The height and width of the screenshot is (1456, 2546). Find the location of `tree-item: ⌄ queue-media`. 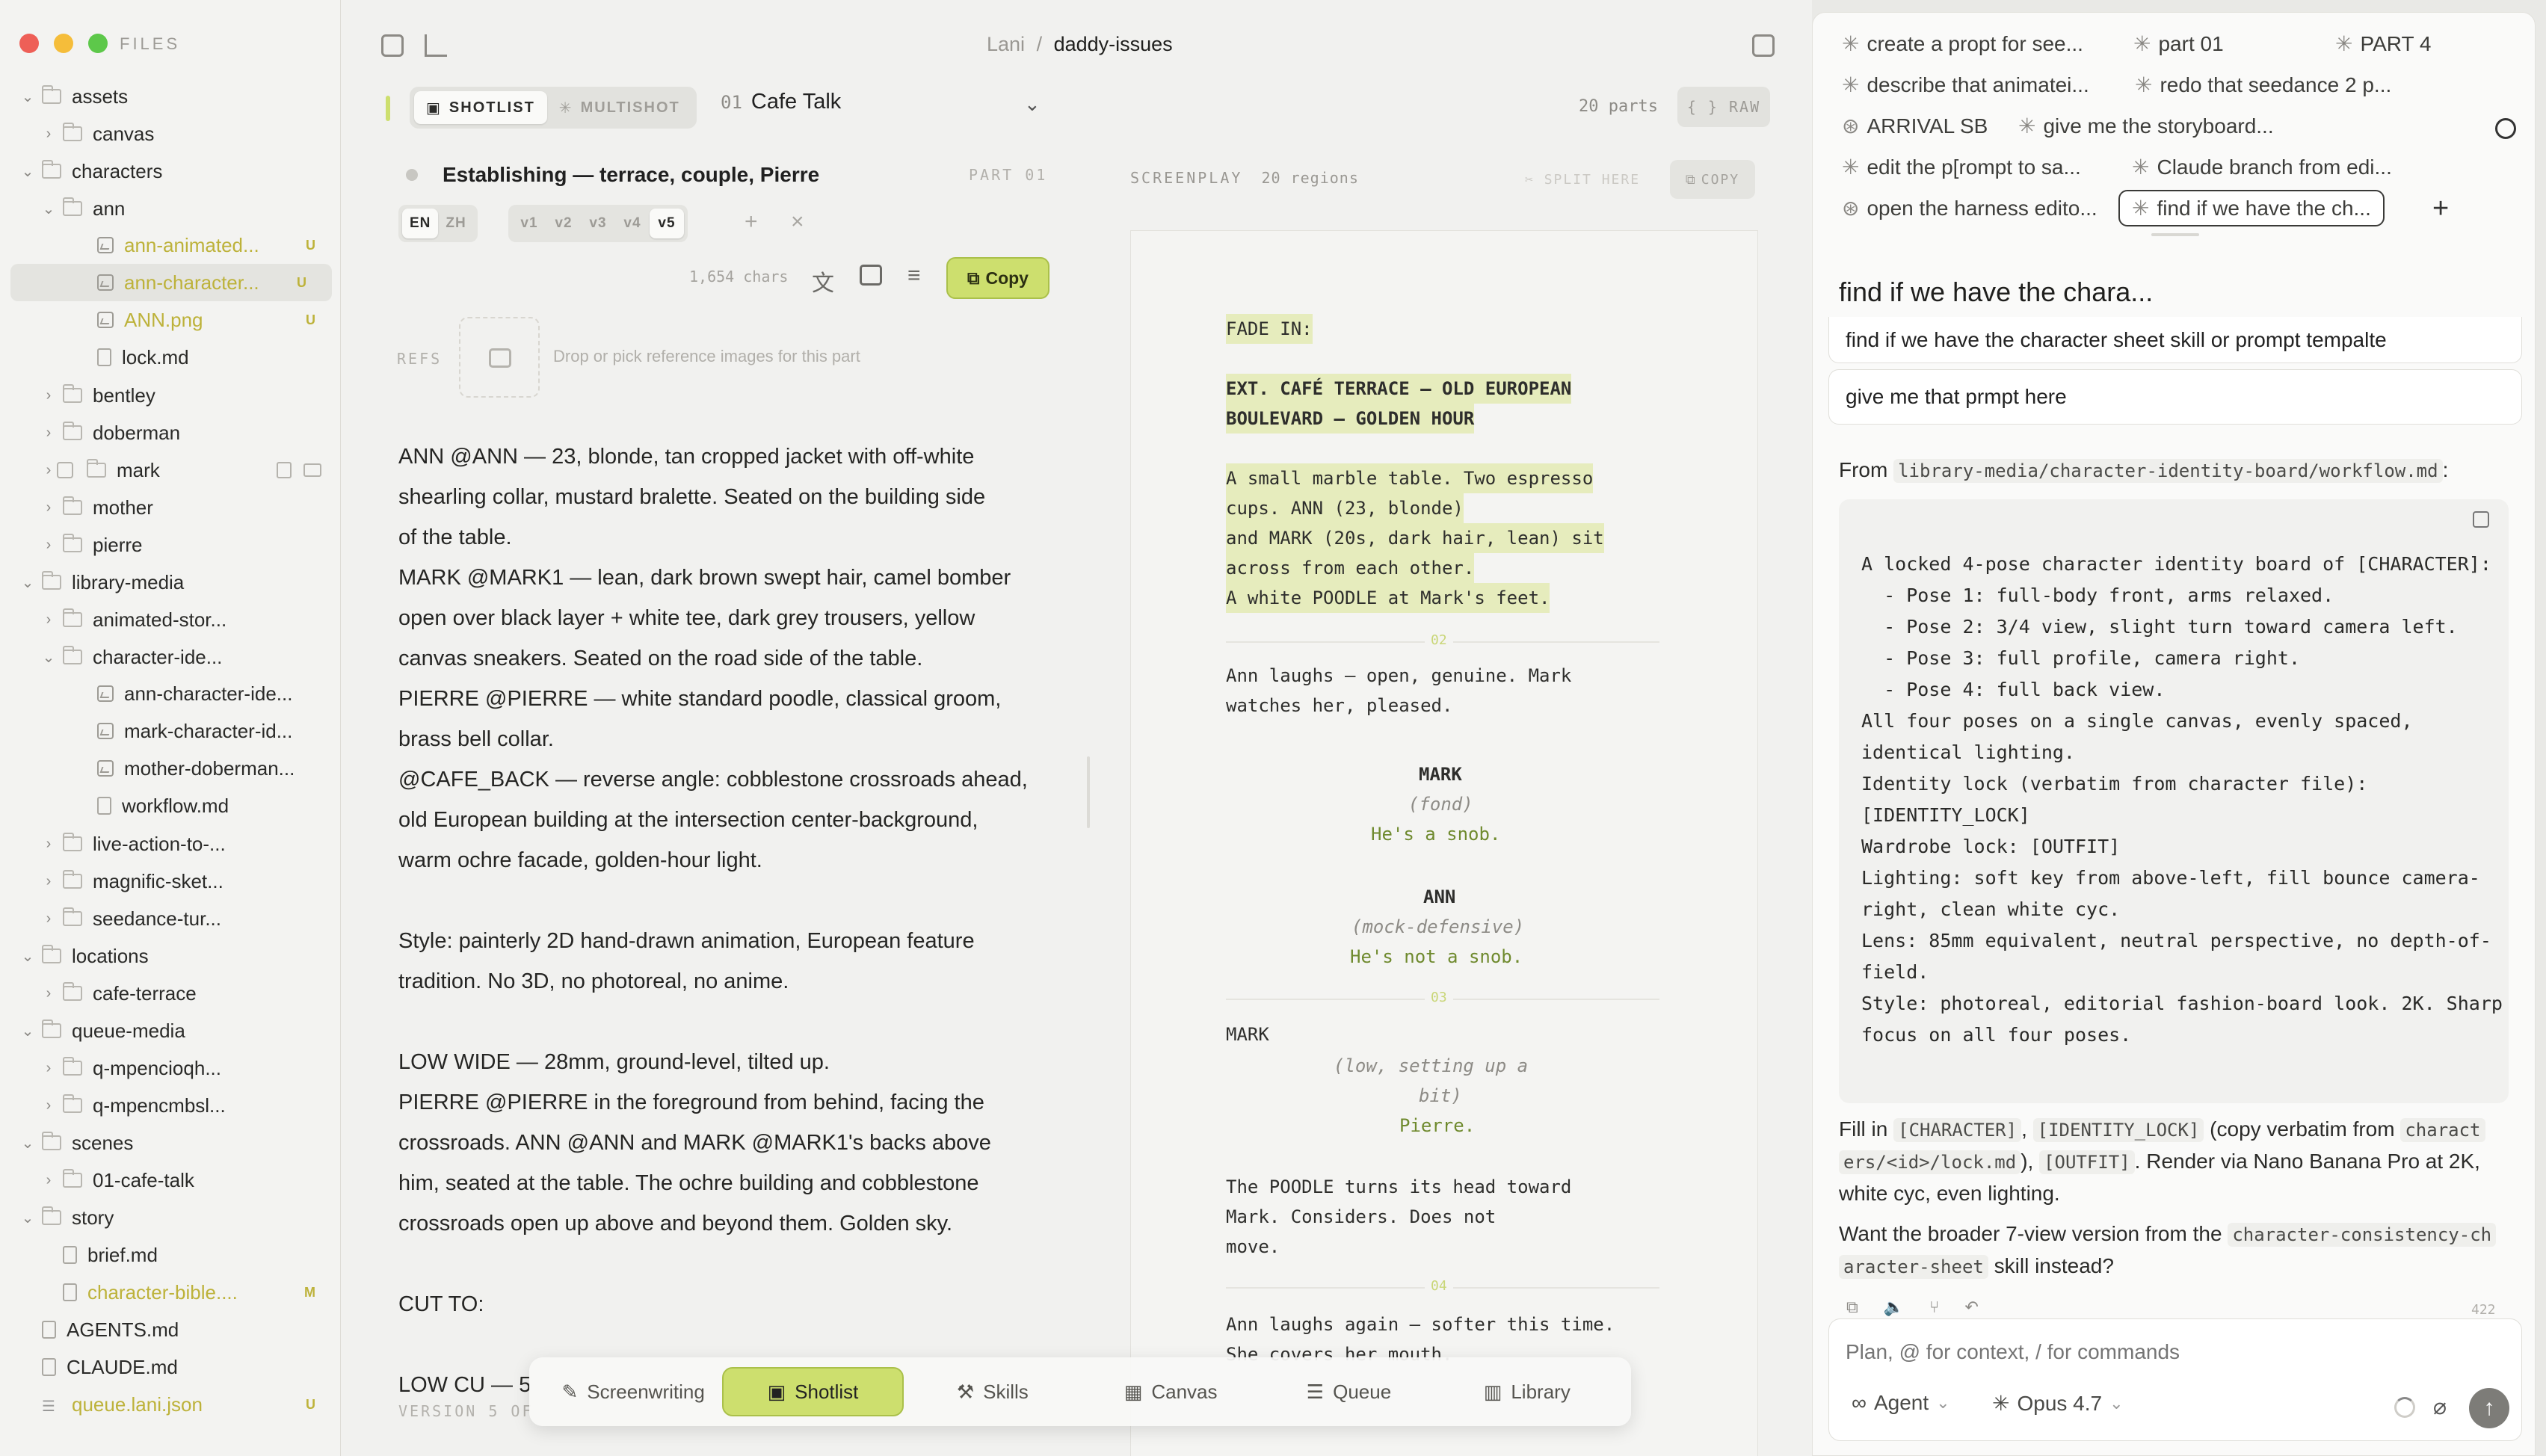

tree-item: ⌄ queue-media is located at coordinates (170, 1030).